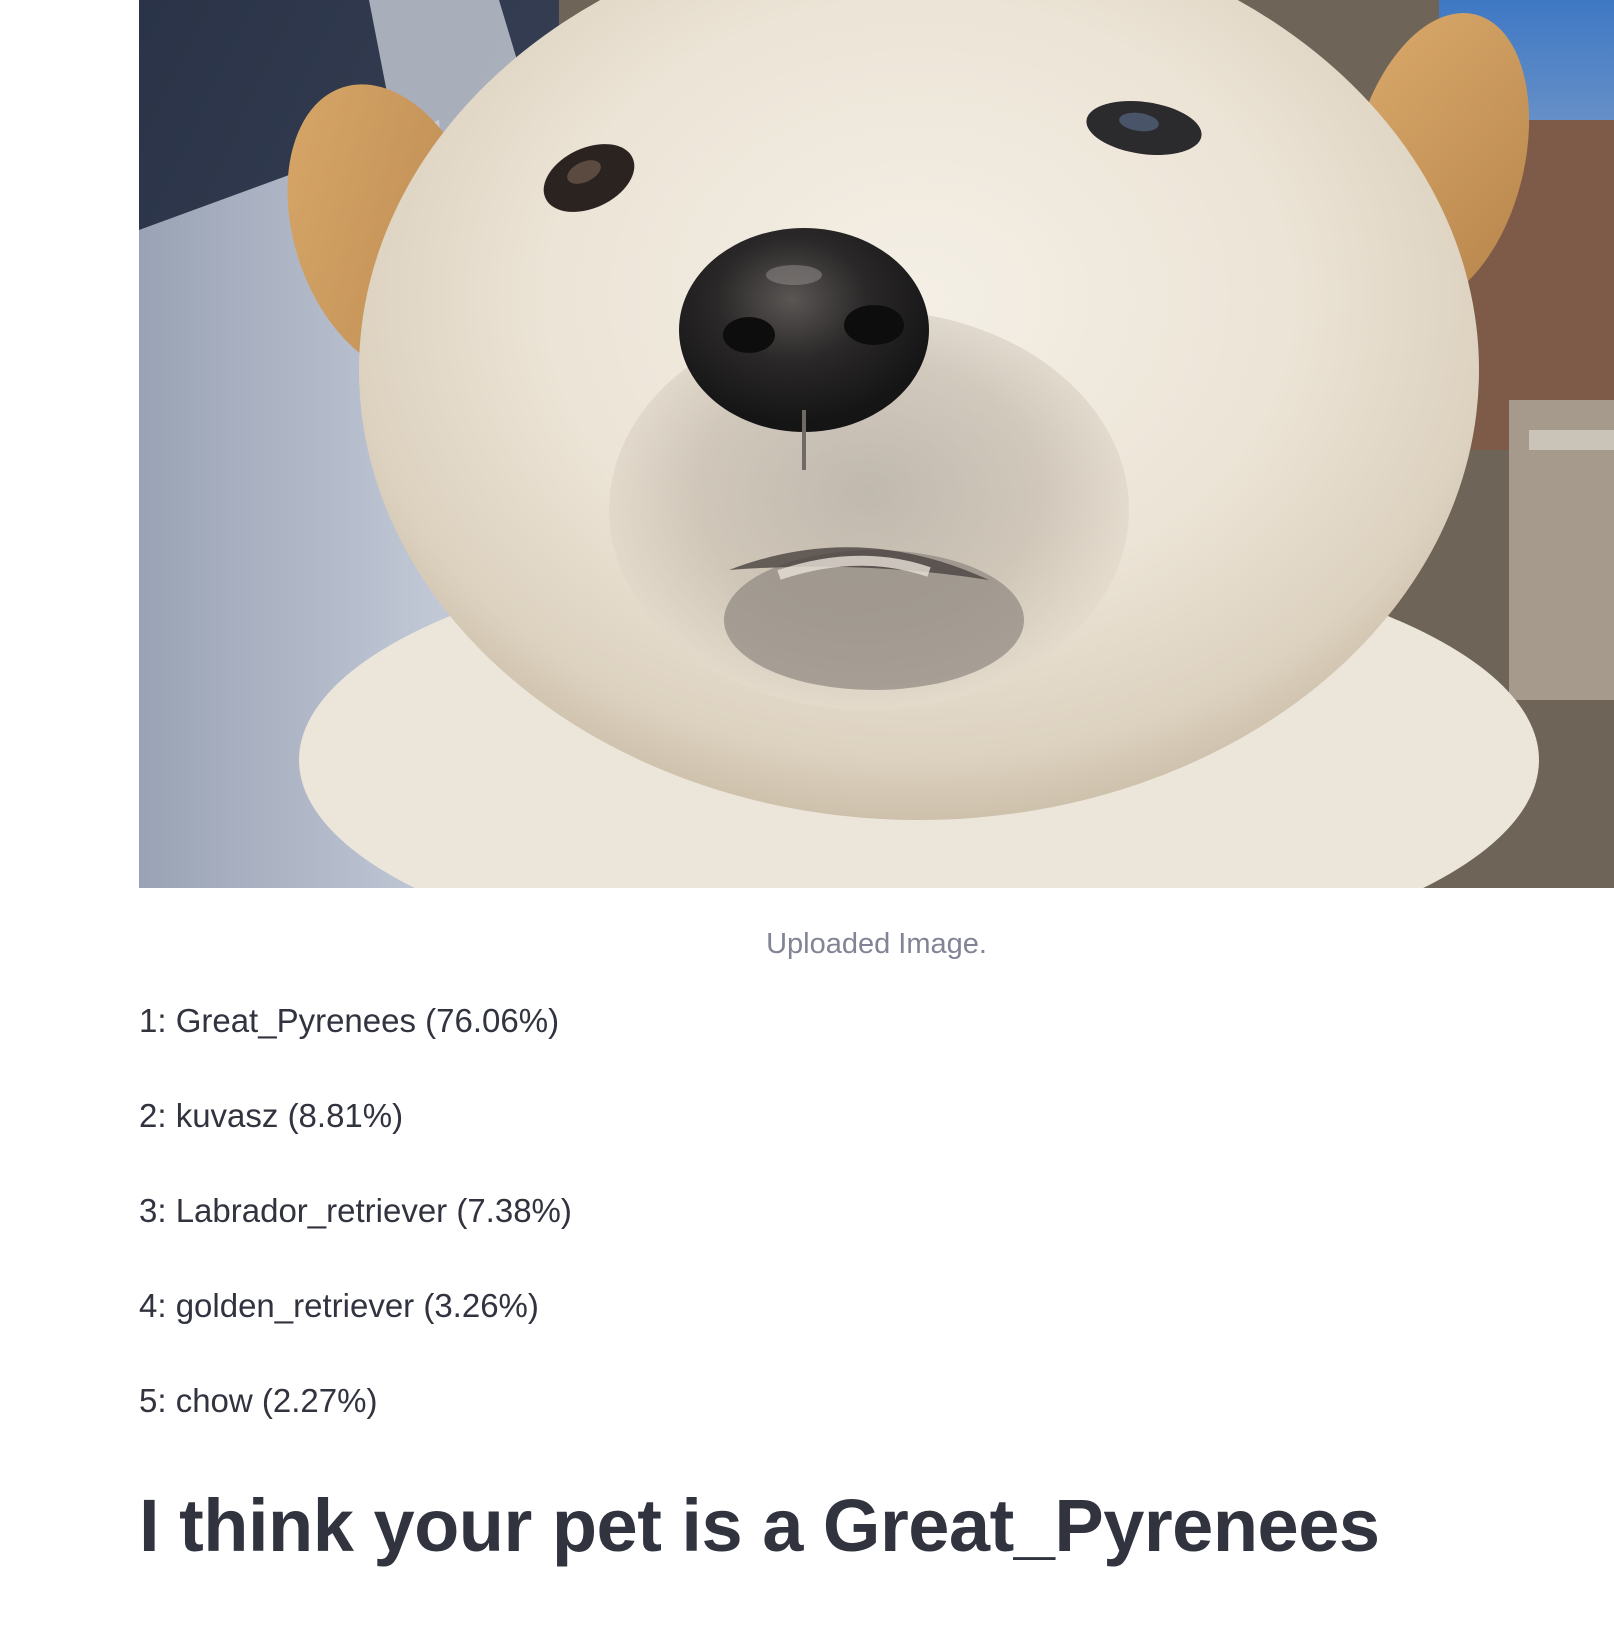 Image resolution: width=1614 pixels, height=1646 pixels. What do you see at coordinates (355, 1210) in the screenshot?
I see `prediction-item: 3: Labrador_retriever (7.38%)` at bounding box center [355, 1210].